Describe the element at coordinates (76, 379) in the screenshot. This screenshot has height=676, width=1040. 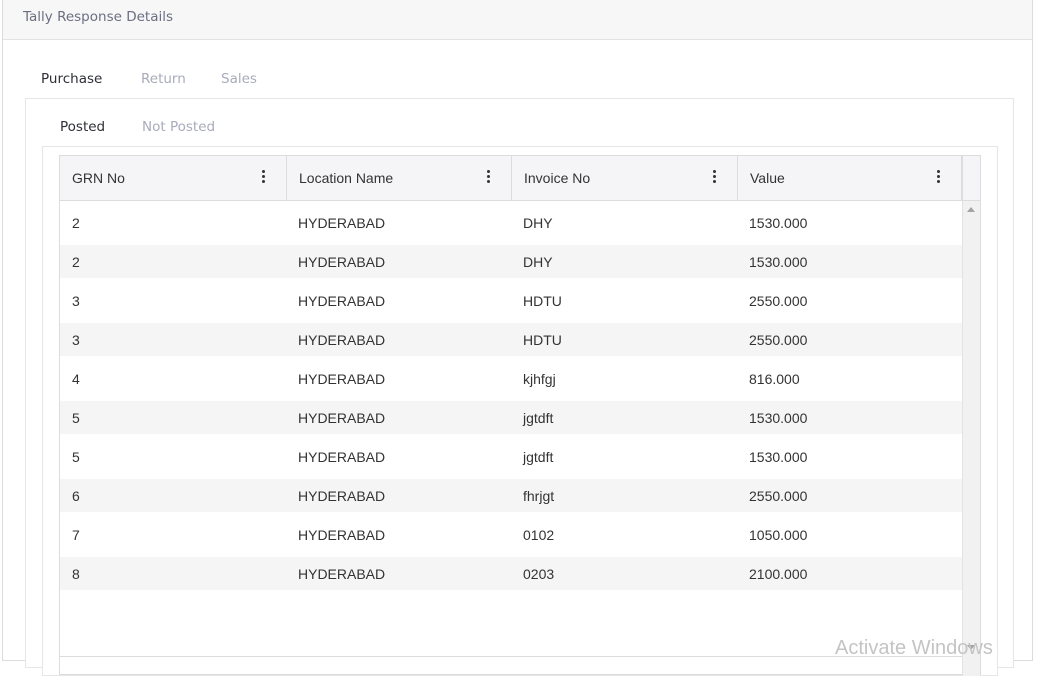
I see `cell-grn-no: 4` at that location.